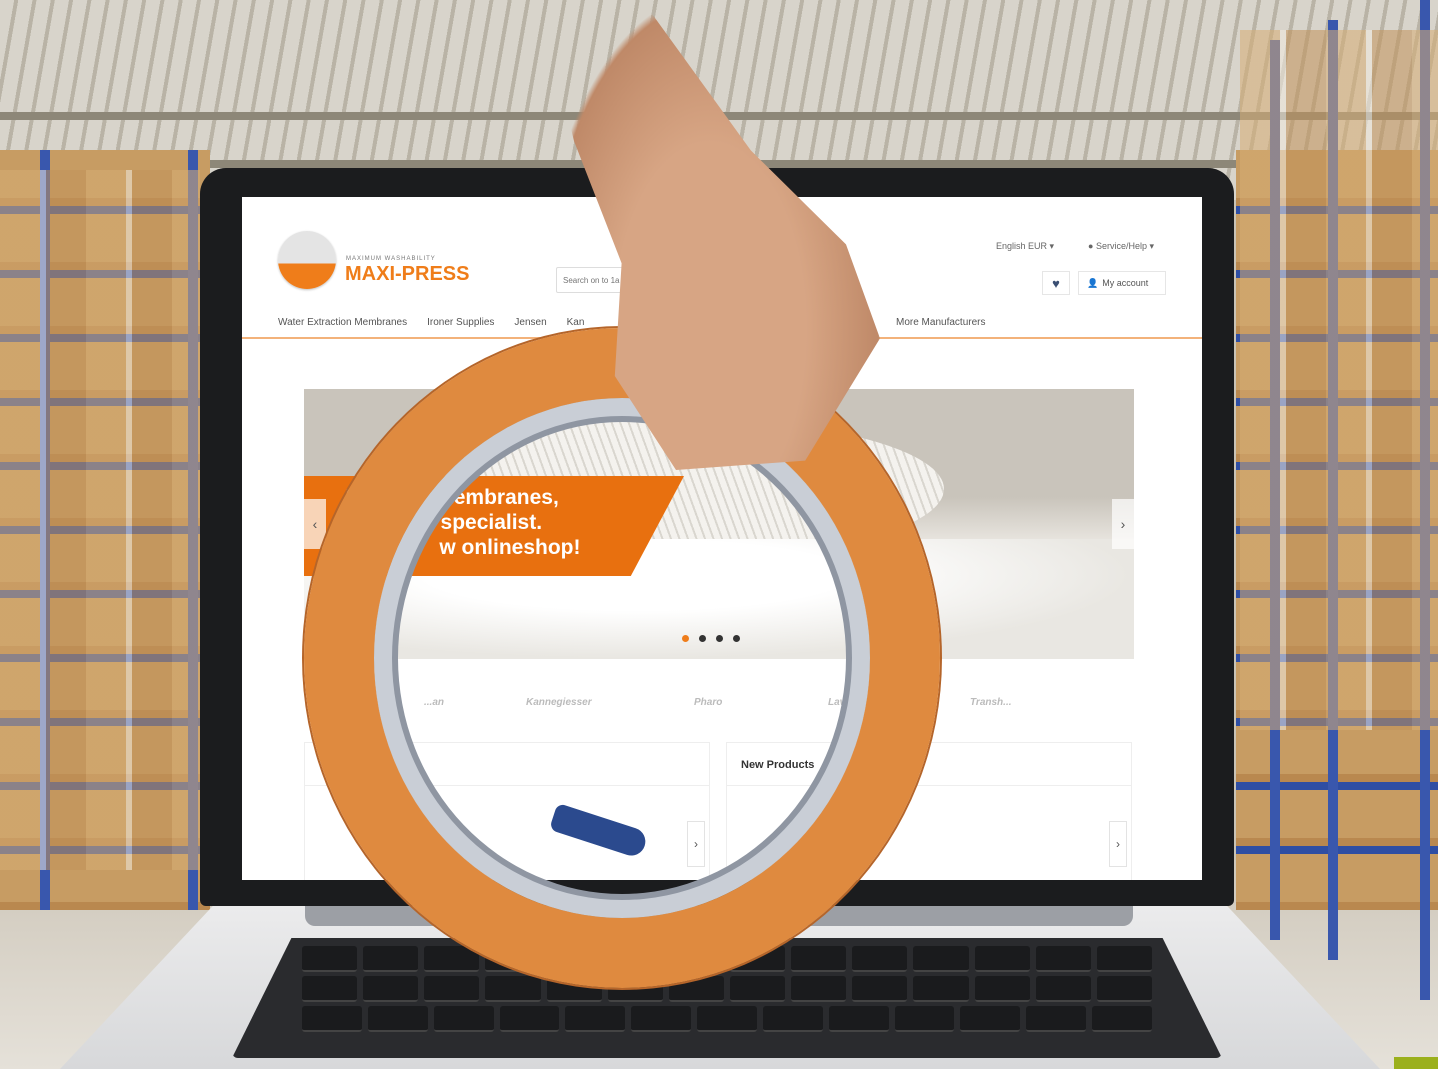  I want to click on logo-icon, so click(307, 260).